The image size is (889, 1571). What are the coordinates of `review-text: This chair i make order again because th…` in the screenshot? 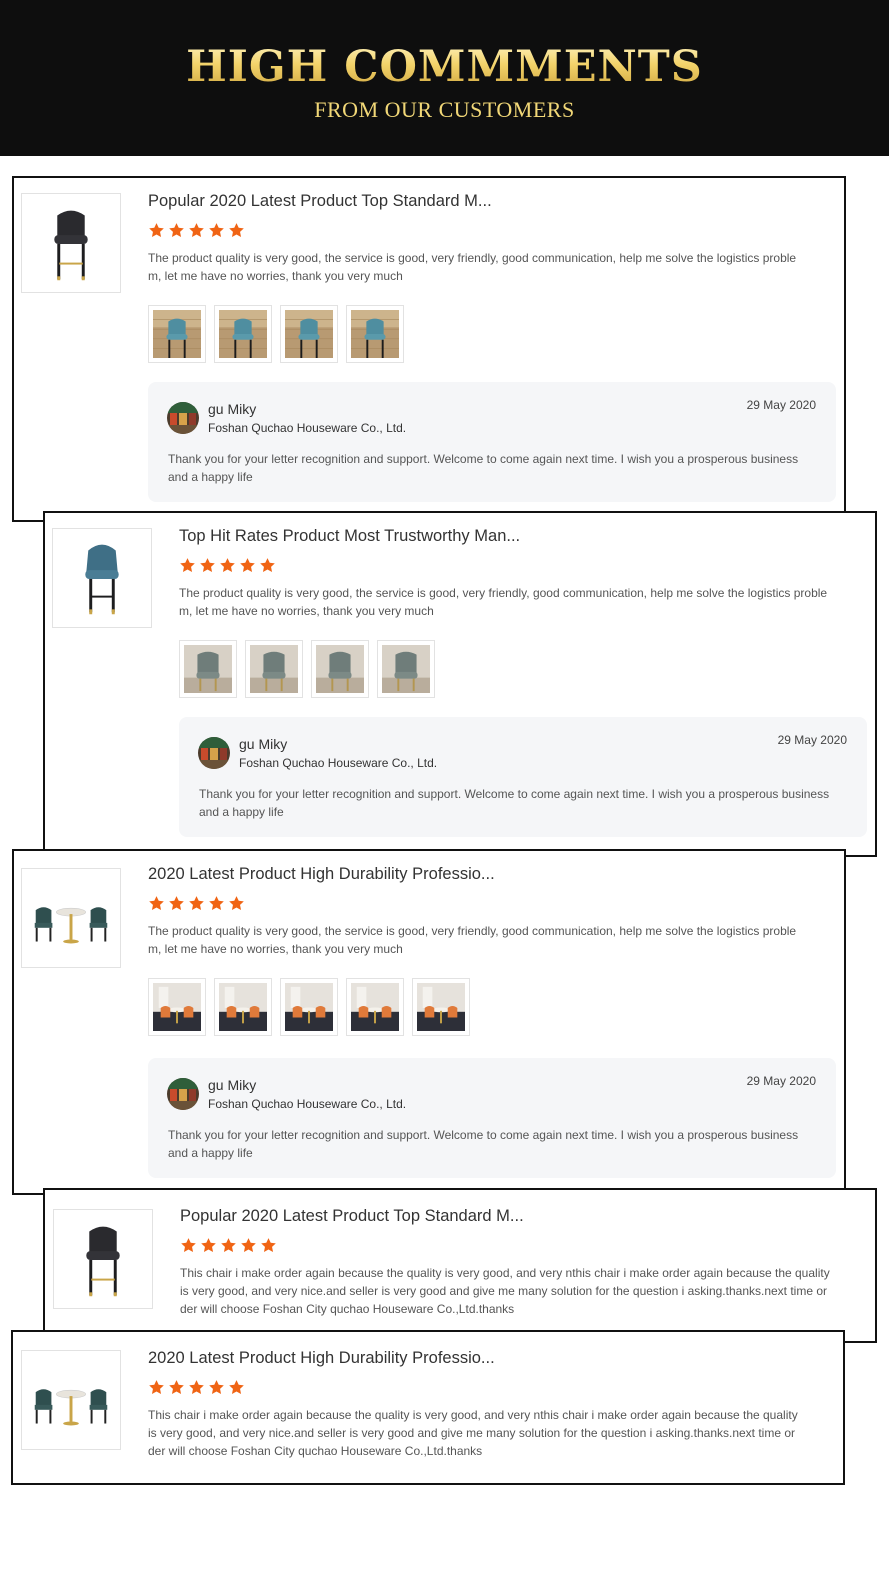 It's located at (505, 1291).